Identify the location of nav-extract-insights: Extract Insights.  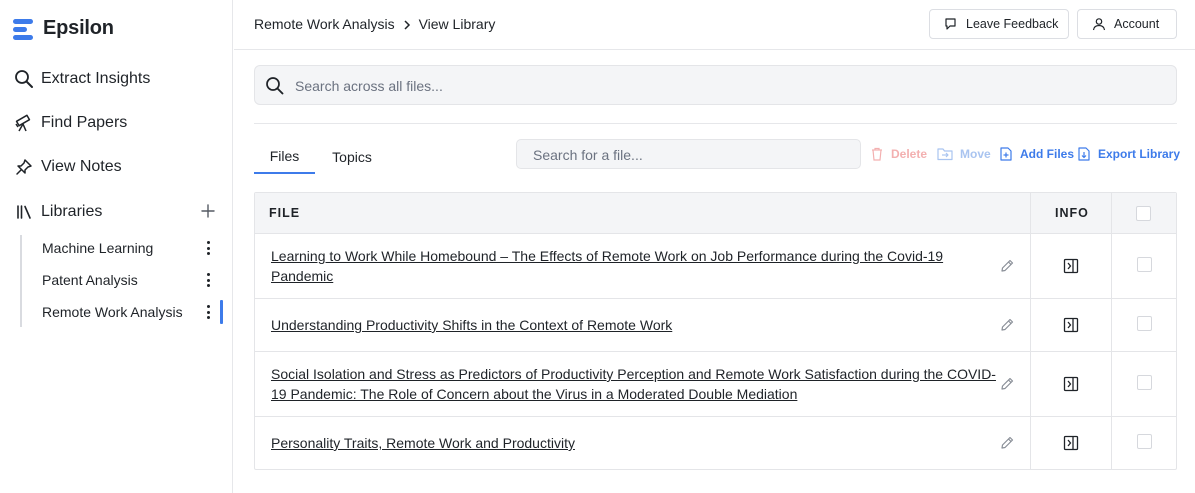
(81, 79).